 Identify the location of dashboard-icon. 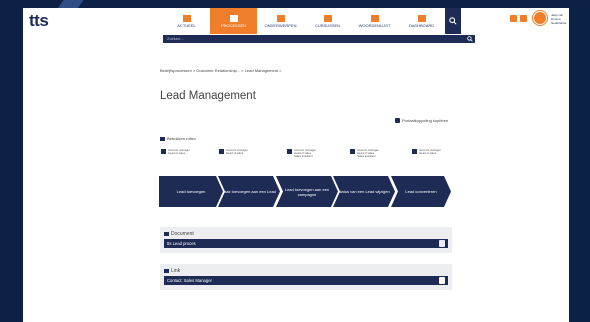
(421, 18).